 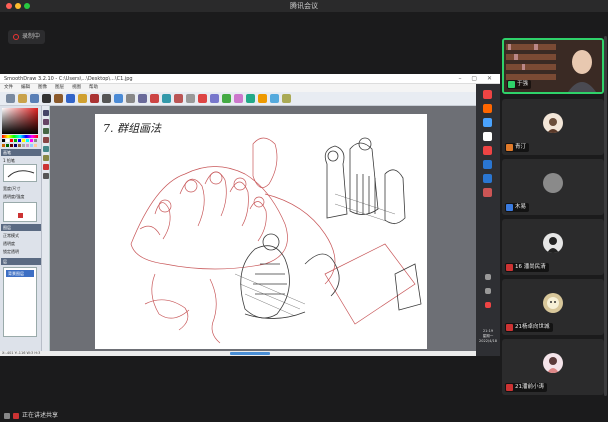 What do you see at coordinates (76, 88) in the screenshot?
I see `menu-view: 视图` at bounding box center [76, 88].